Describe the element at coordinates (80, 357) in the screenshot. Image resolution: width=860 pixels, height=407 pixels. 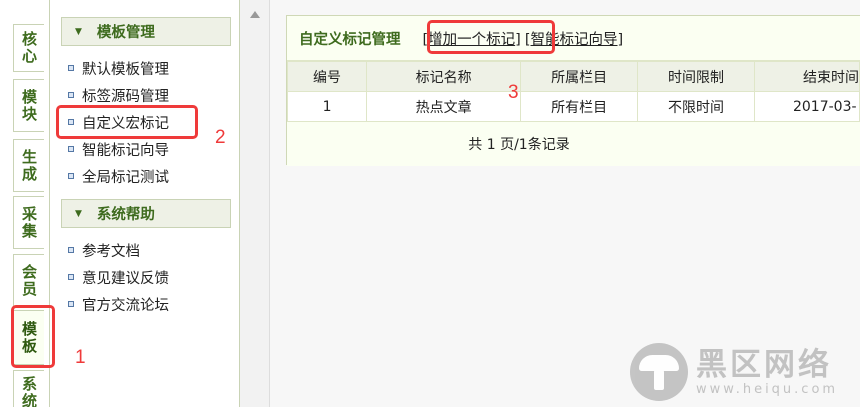
I see `annotation-number-1: 1` at that location.